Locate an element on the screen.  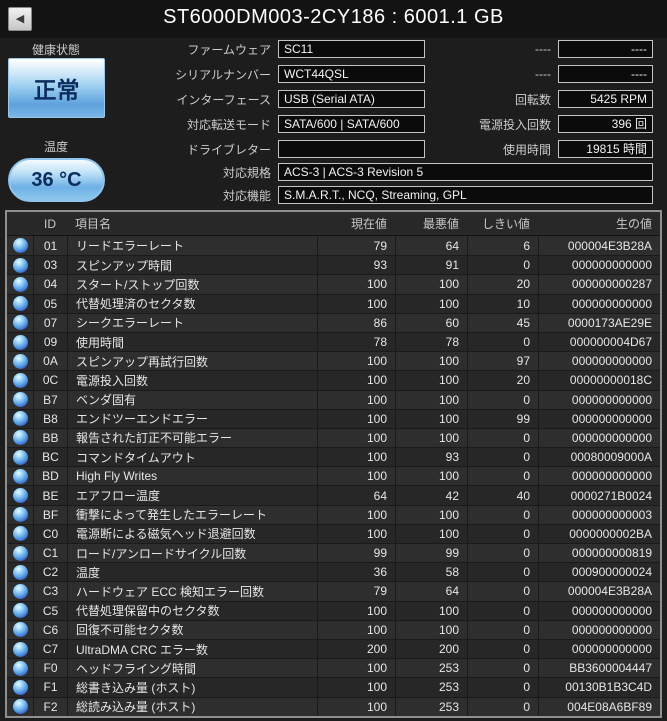
raw-value-cell: 000000004D67 is located at coordinates (599, 342).